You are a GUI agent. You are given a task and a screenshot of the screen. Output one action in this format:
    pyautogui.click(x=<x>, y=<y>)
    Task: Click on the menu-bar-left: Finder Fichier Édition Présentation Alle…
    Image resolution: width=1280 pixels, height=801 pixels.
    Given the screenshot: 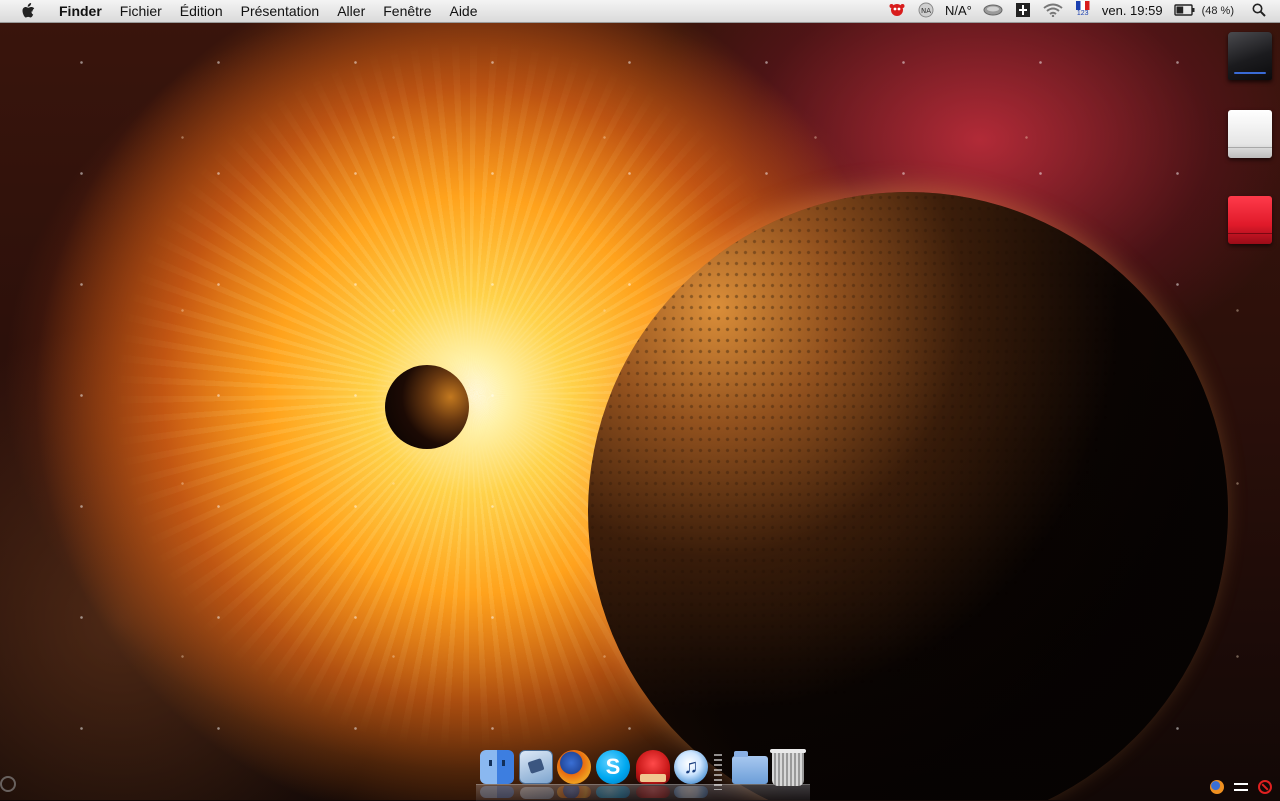 What is the action you would take?
    pyautogui.click(x=243, y=11)
    